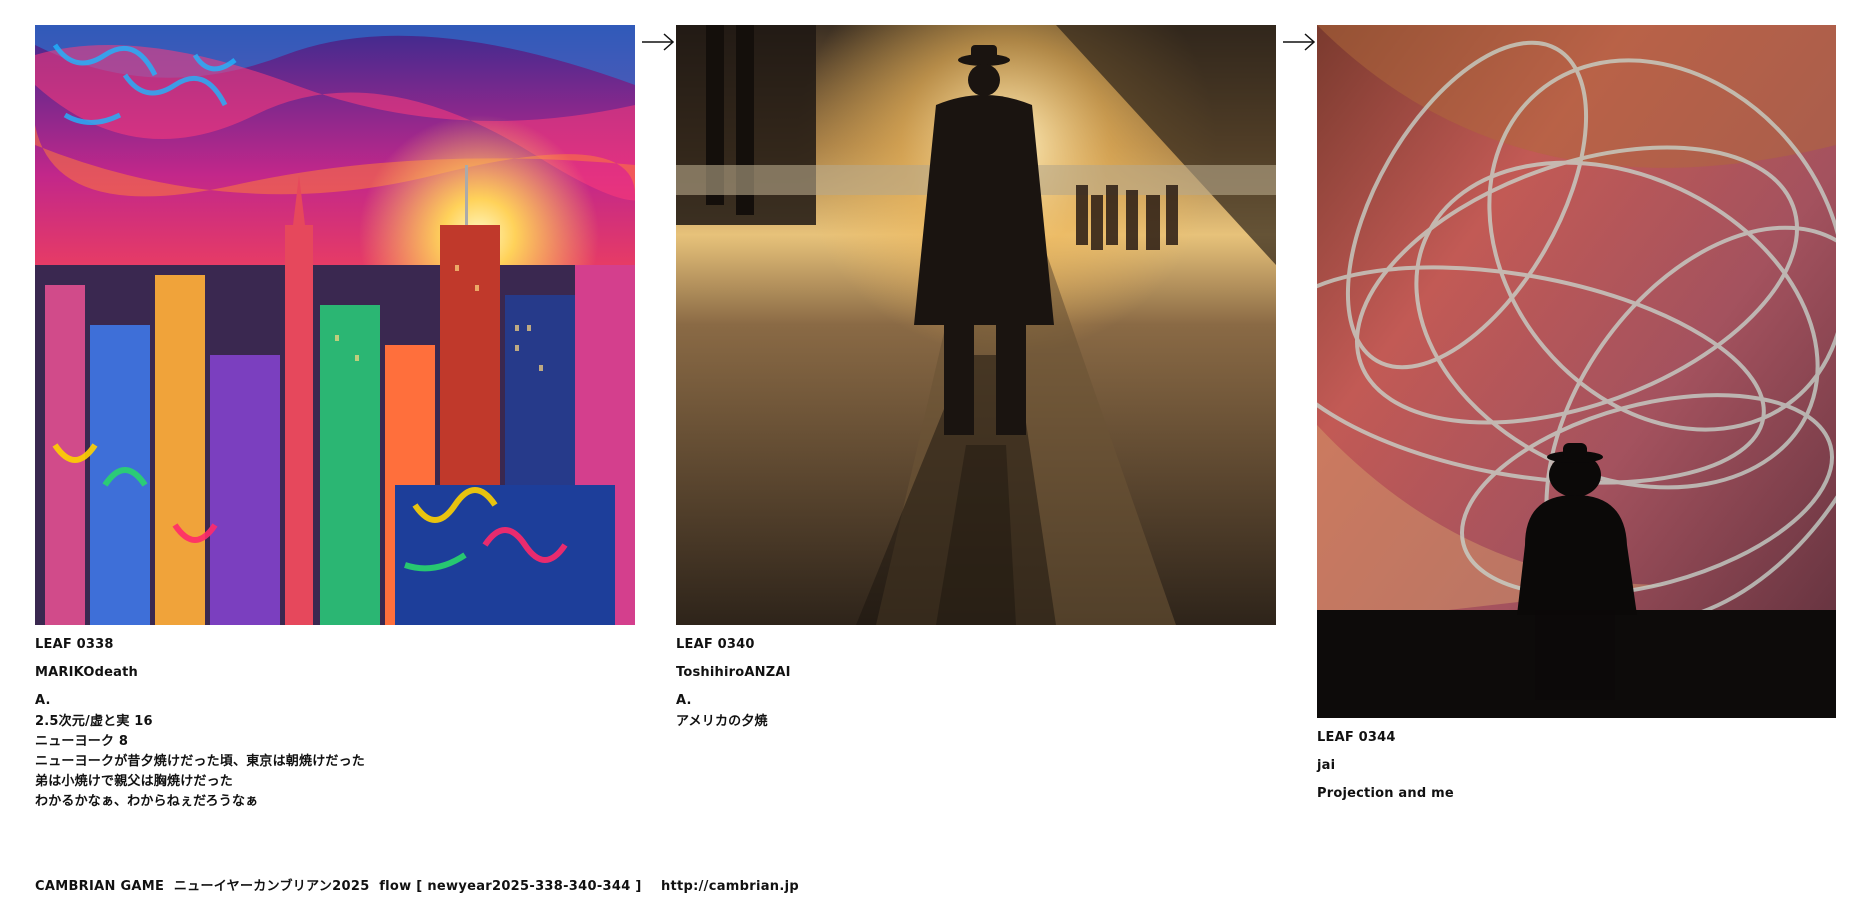 This screenshot has width=1871, height=907. I want to click on leaf-author: jai, so click(1576, 766).